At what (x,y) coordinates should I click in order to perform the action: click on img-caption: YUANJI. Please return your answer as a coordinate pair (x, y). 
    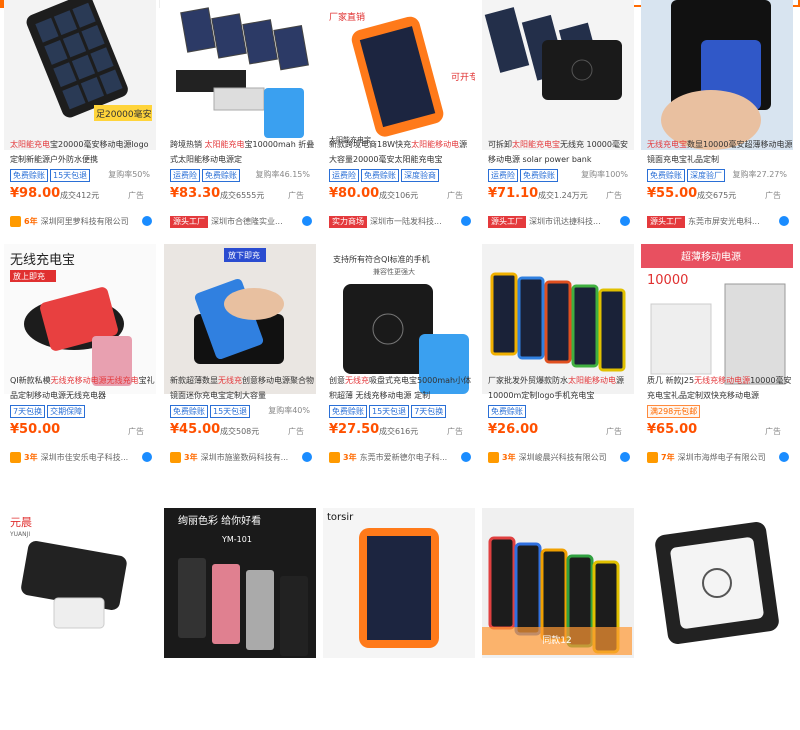
    Looking at the image, I should click on (19, 534).